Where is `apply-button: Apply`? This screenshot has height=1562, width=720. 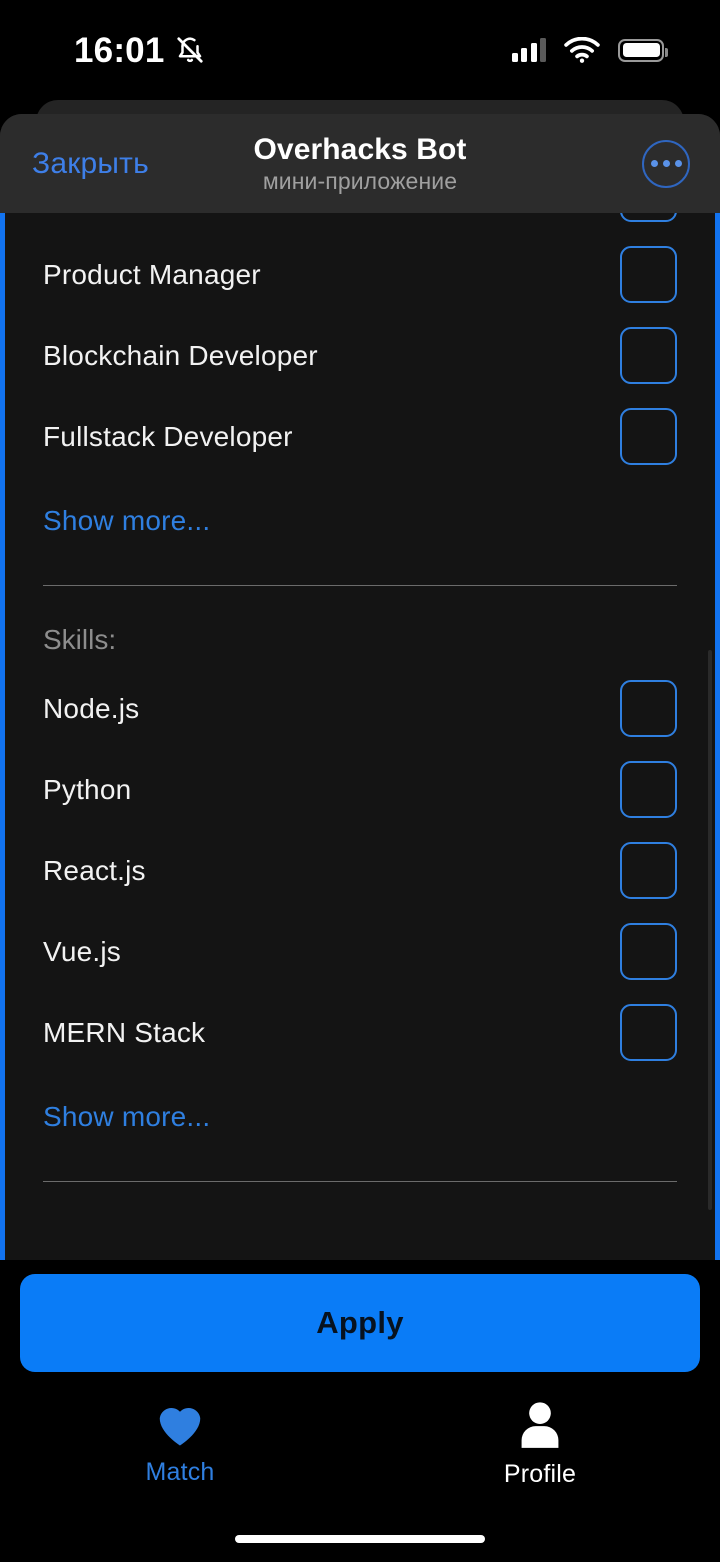
apply-button: Apply is located at coordinates (360, 1323).